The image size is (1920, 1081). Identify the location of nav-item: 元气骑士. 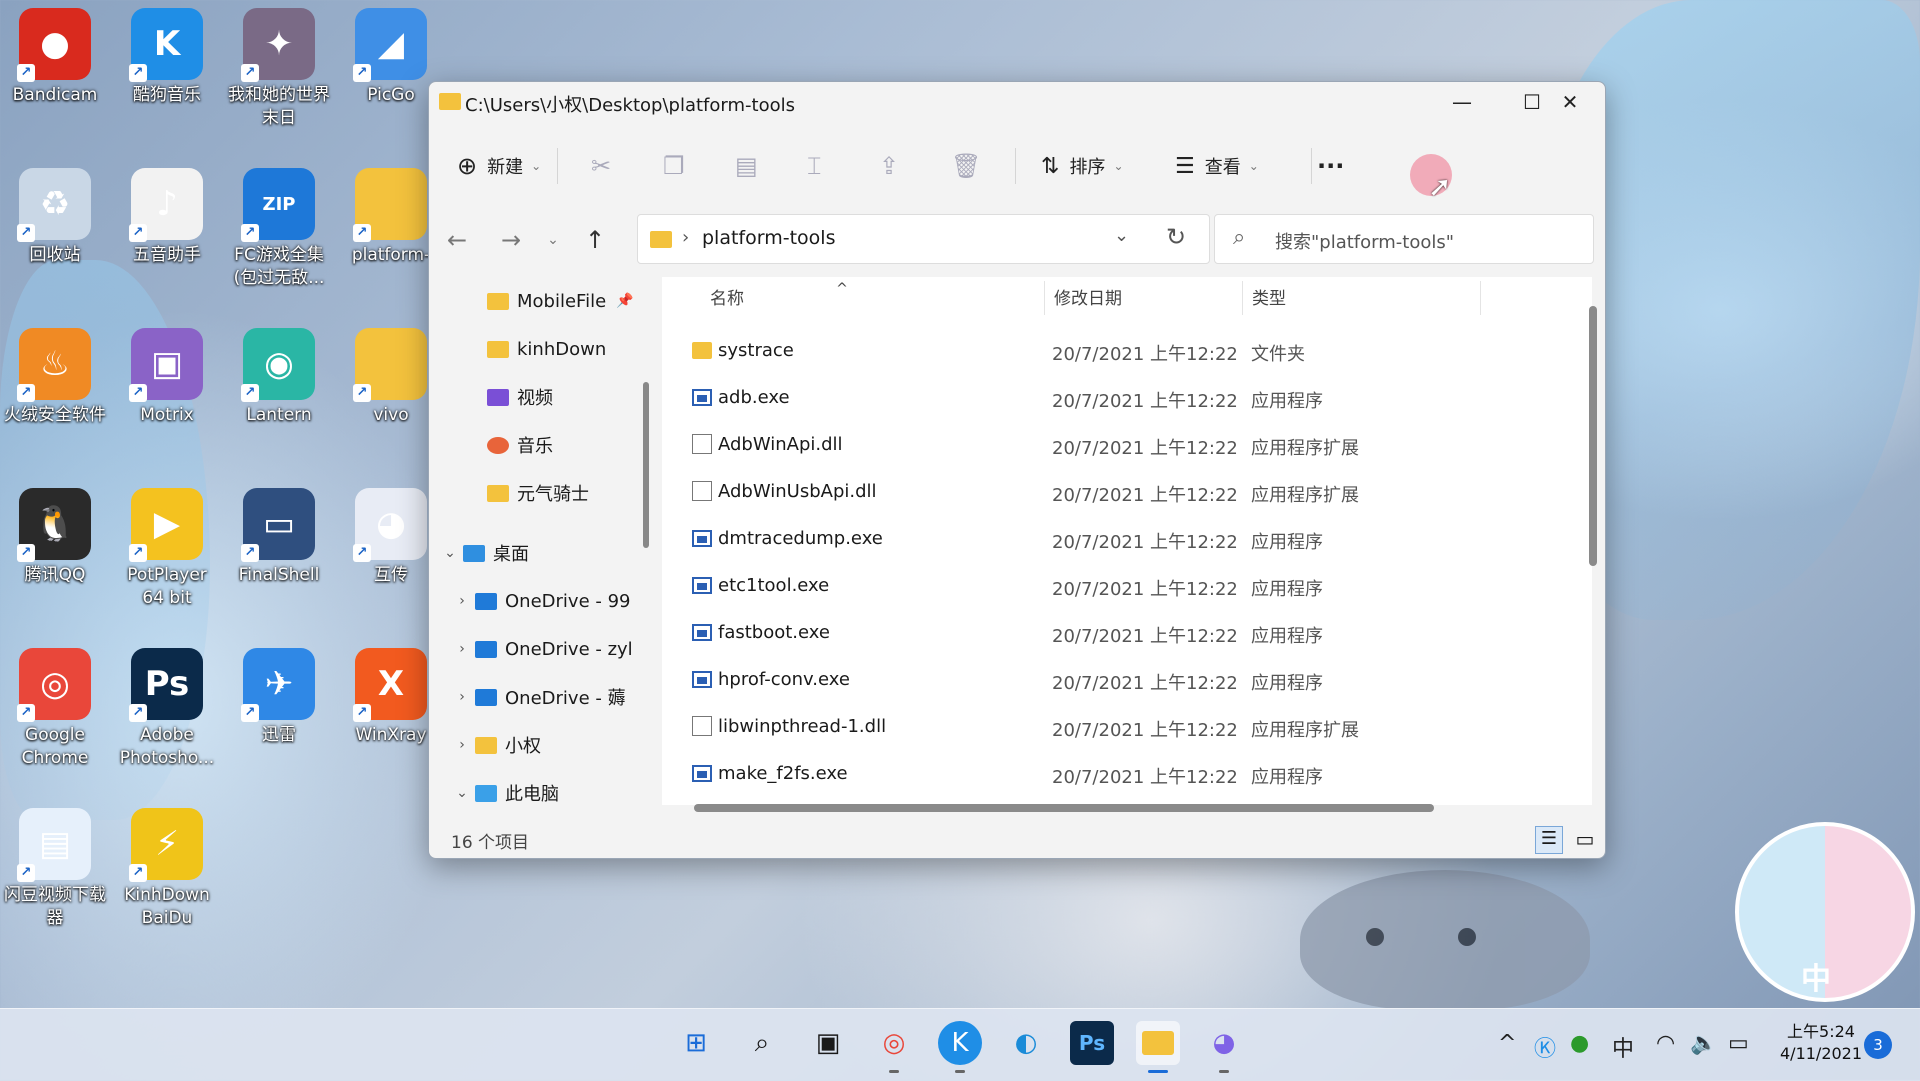
(525, 493).